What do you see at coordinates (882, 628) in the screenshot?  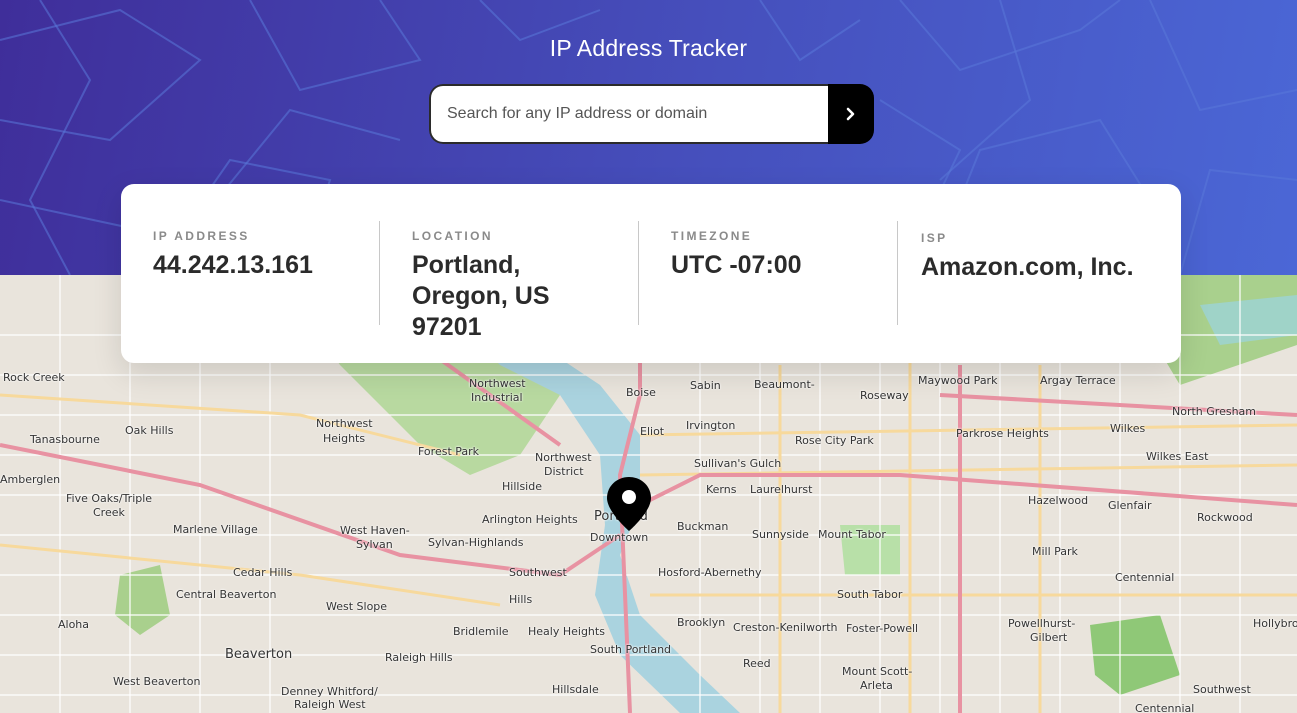 I see `map-label: Foster-Powell` at bounding box center [882, 628].